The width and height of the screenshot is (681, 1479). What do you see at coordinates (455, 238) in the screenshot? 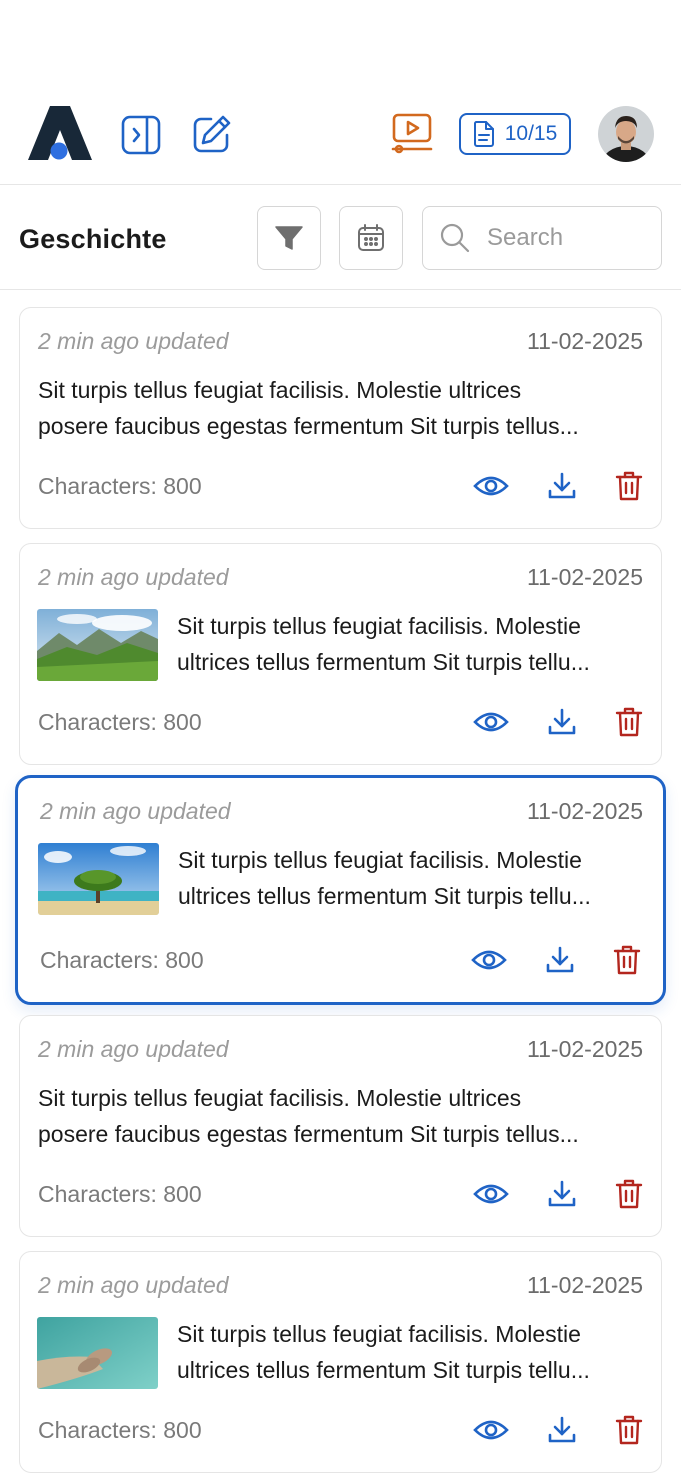
I see `search-icon` at bounding box center [455, 238].